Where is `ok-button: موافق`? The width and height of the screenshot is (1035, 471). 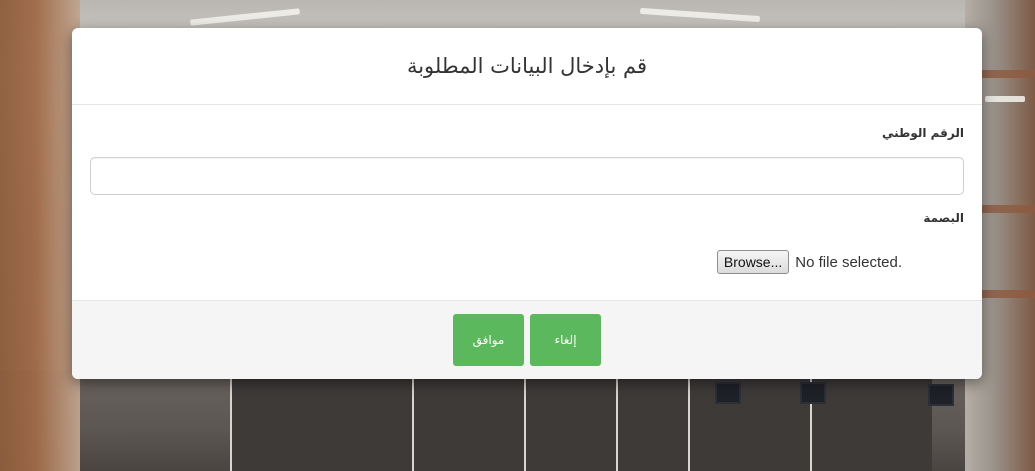 ok-button: موافق is located at coordinates (488, 340).